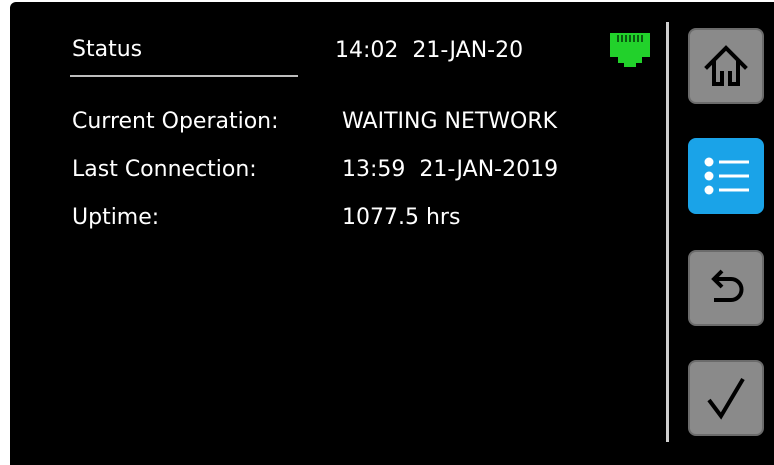 The image size is (774, 465). I want to click on uptime-row: Uptime: 1077.5 hrs, so click(266, 218).